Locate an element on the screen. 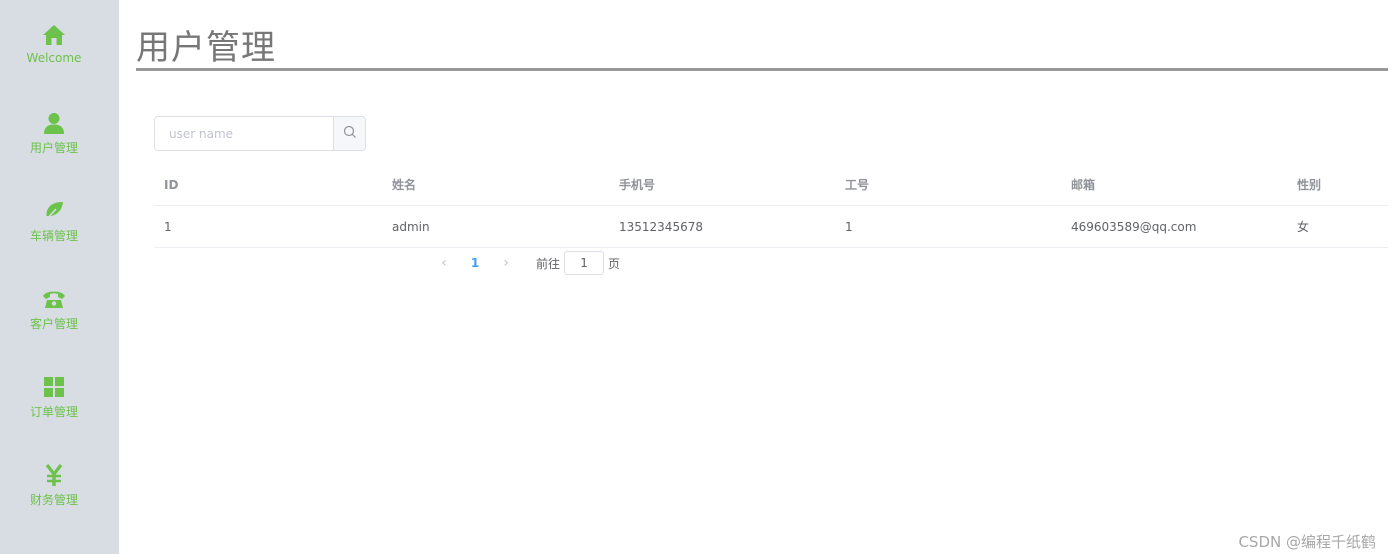 This screenshot has width=1400, height=554. grid-icon is located at coordinates (54, 387).